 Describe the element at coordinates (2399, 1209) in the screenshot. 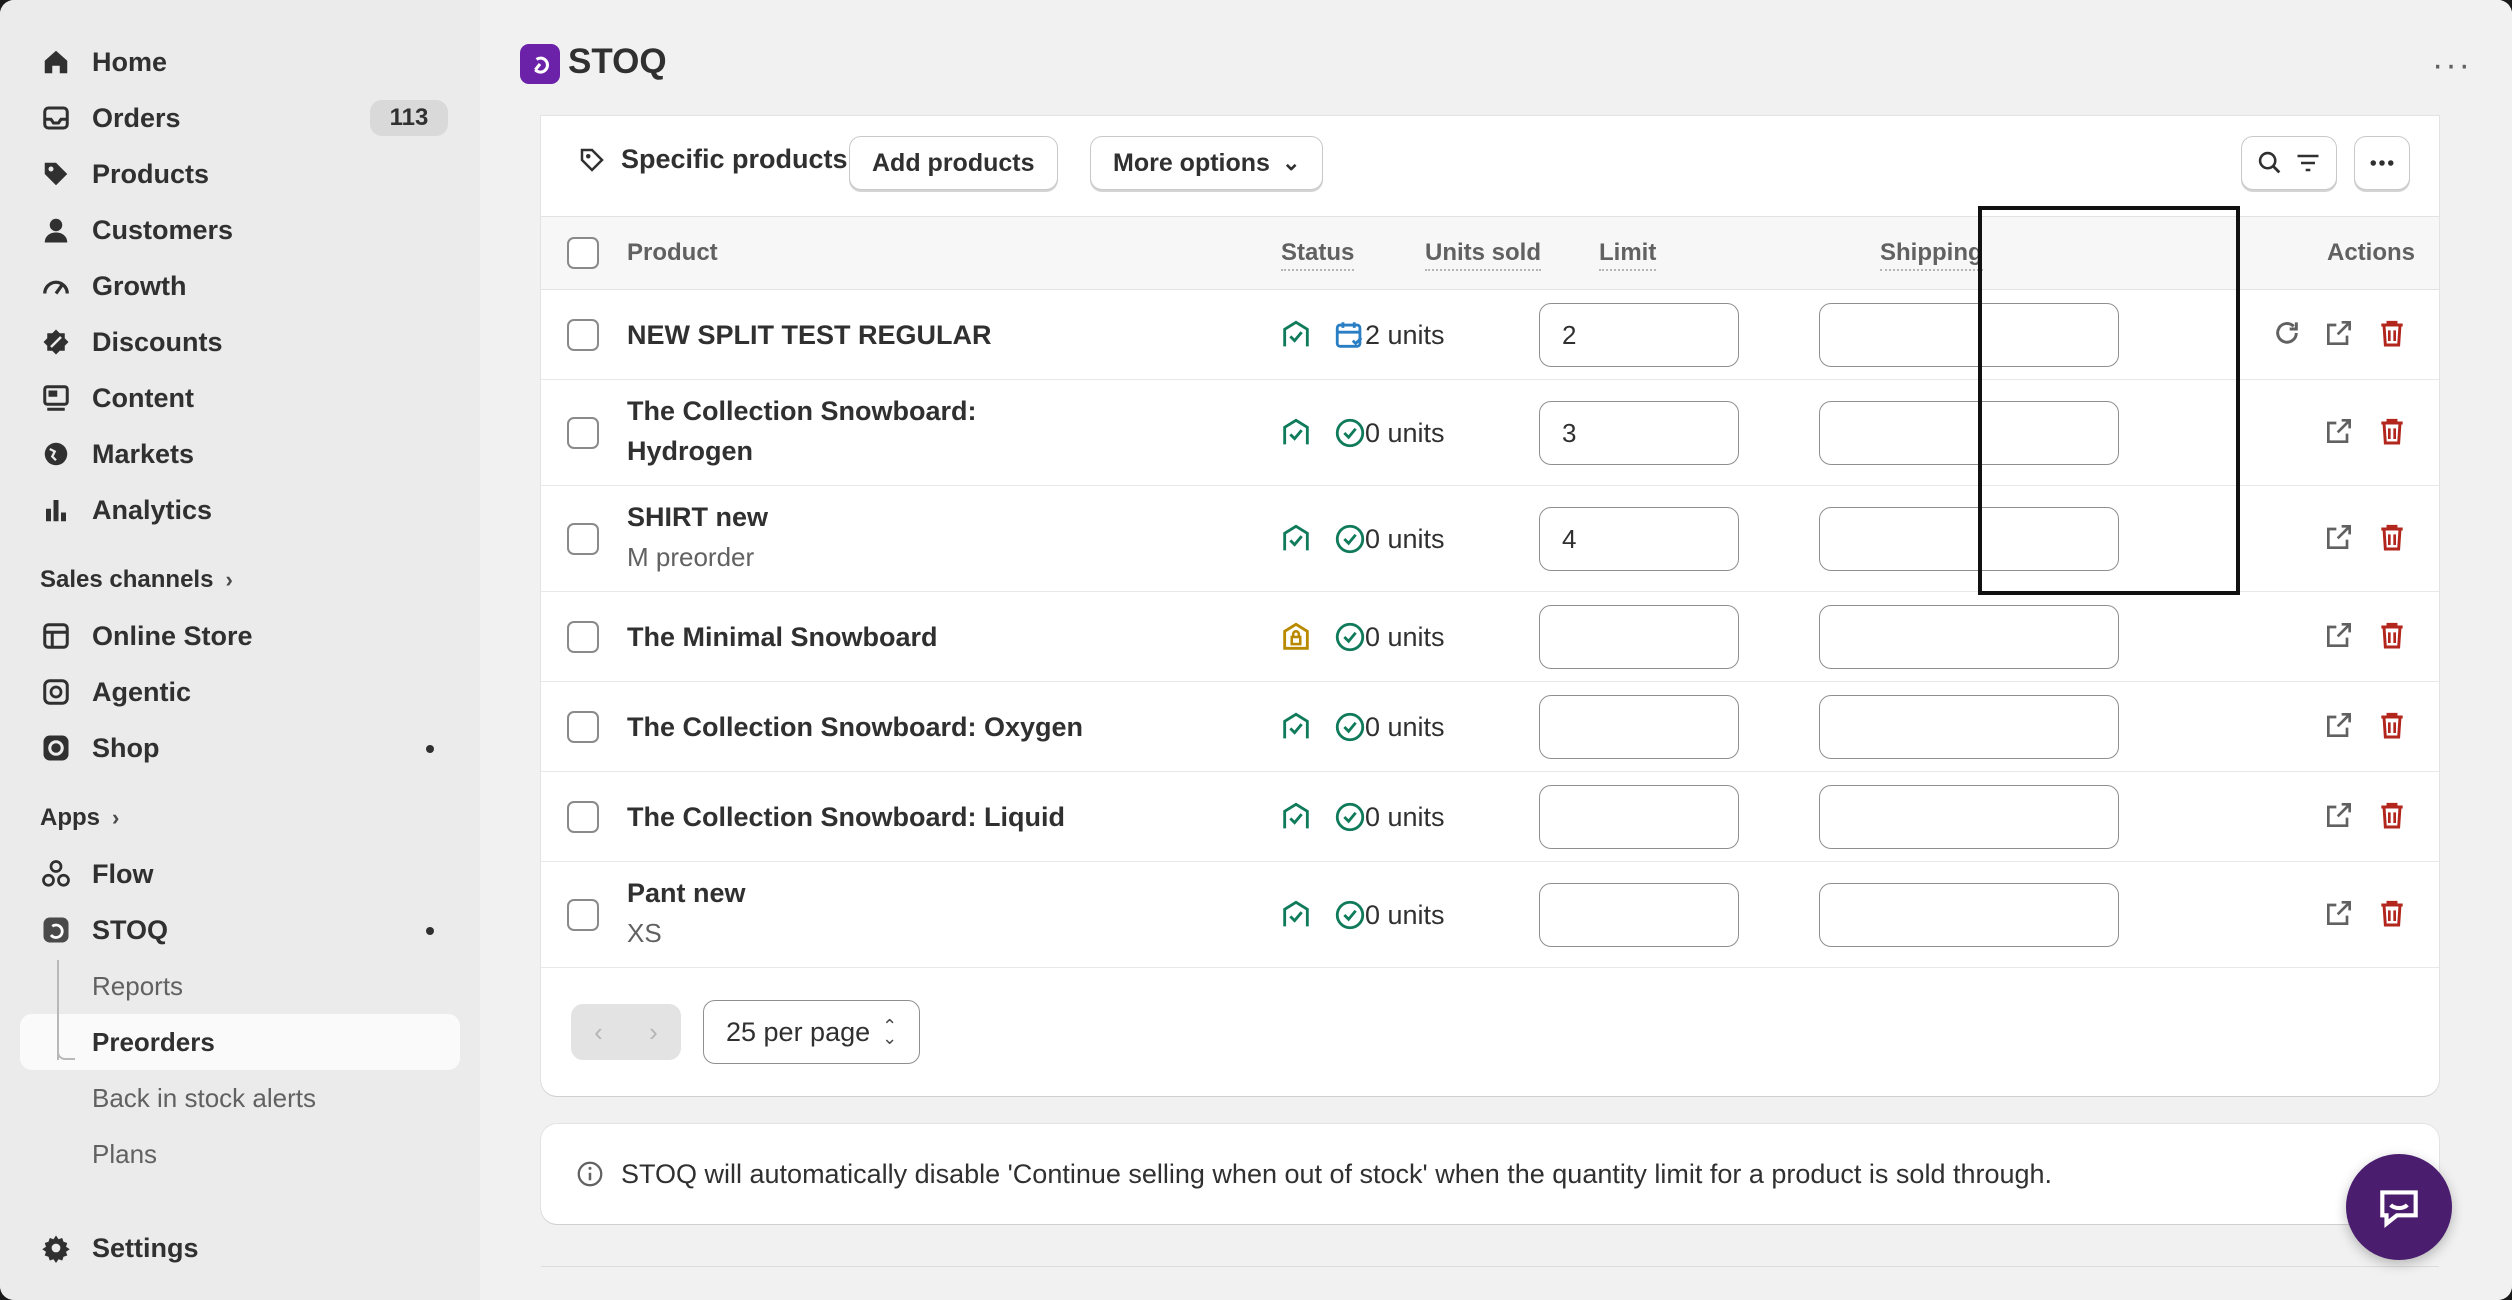

I see `chat-icon` at that location.